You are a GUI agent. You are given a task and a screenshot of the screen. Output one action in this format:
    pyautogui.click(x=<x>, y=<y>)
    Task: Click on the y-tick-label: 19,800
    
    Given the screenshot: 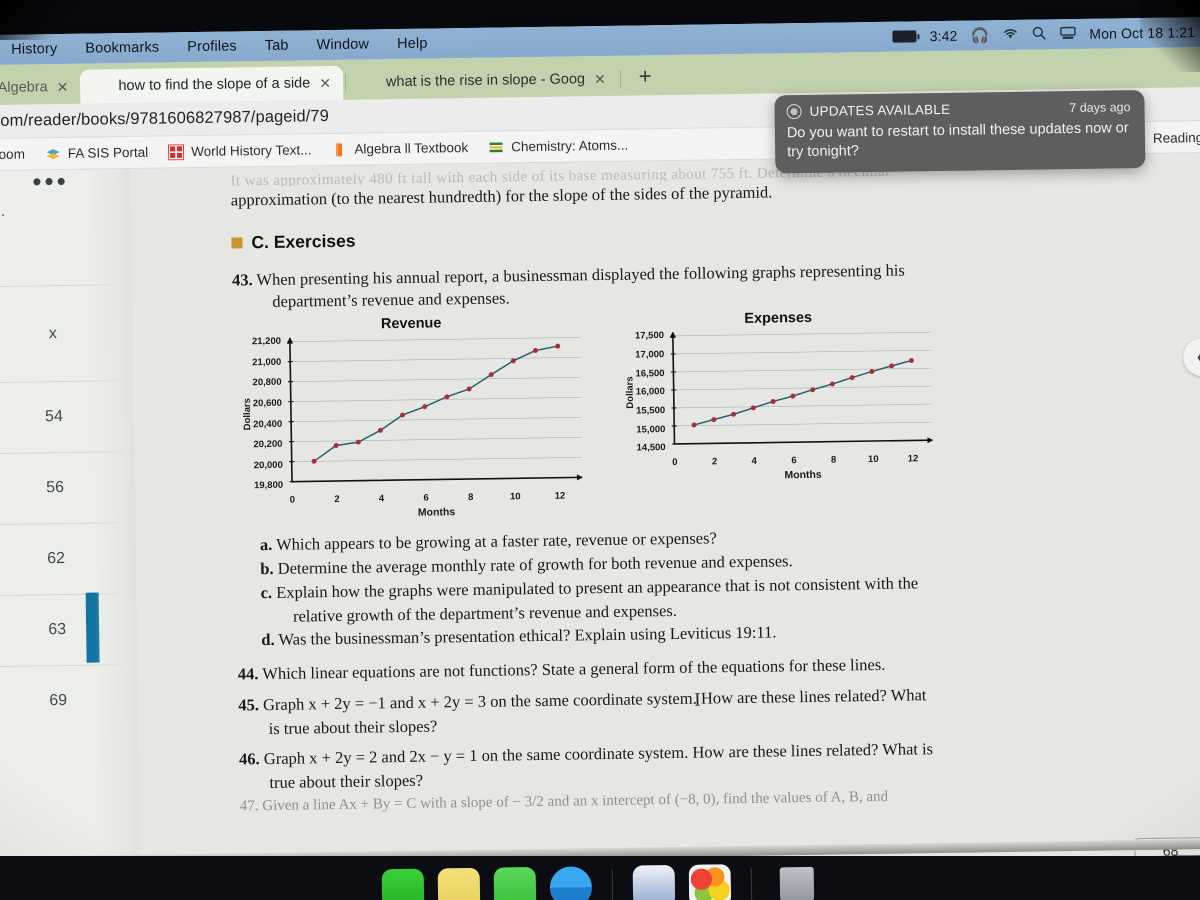 What is the action you would take?
    pyautogui.click(x=268, y=486)
    